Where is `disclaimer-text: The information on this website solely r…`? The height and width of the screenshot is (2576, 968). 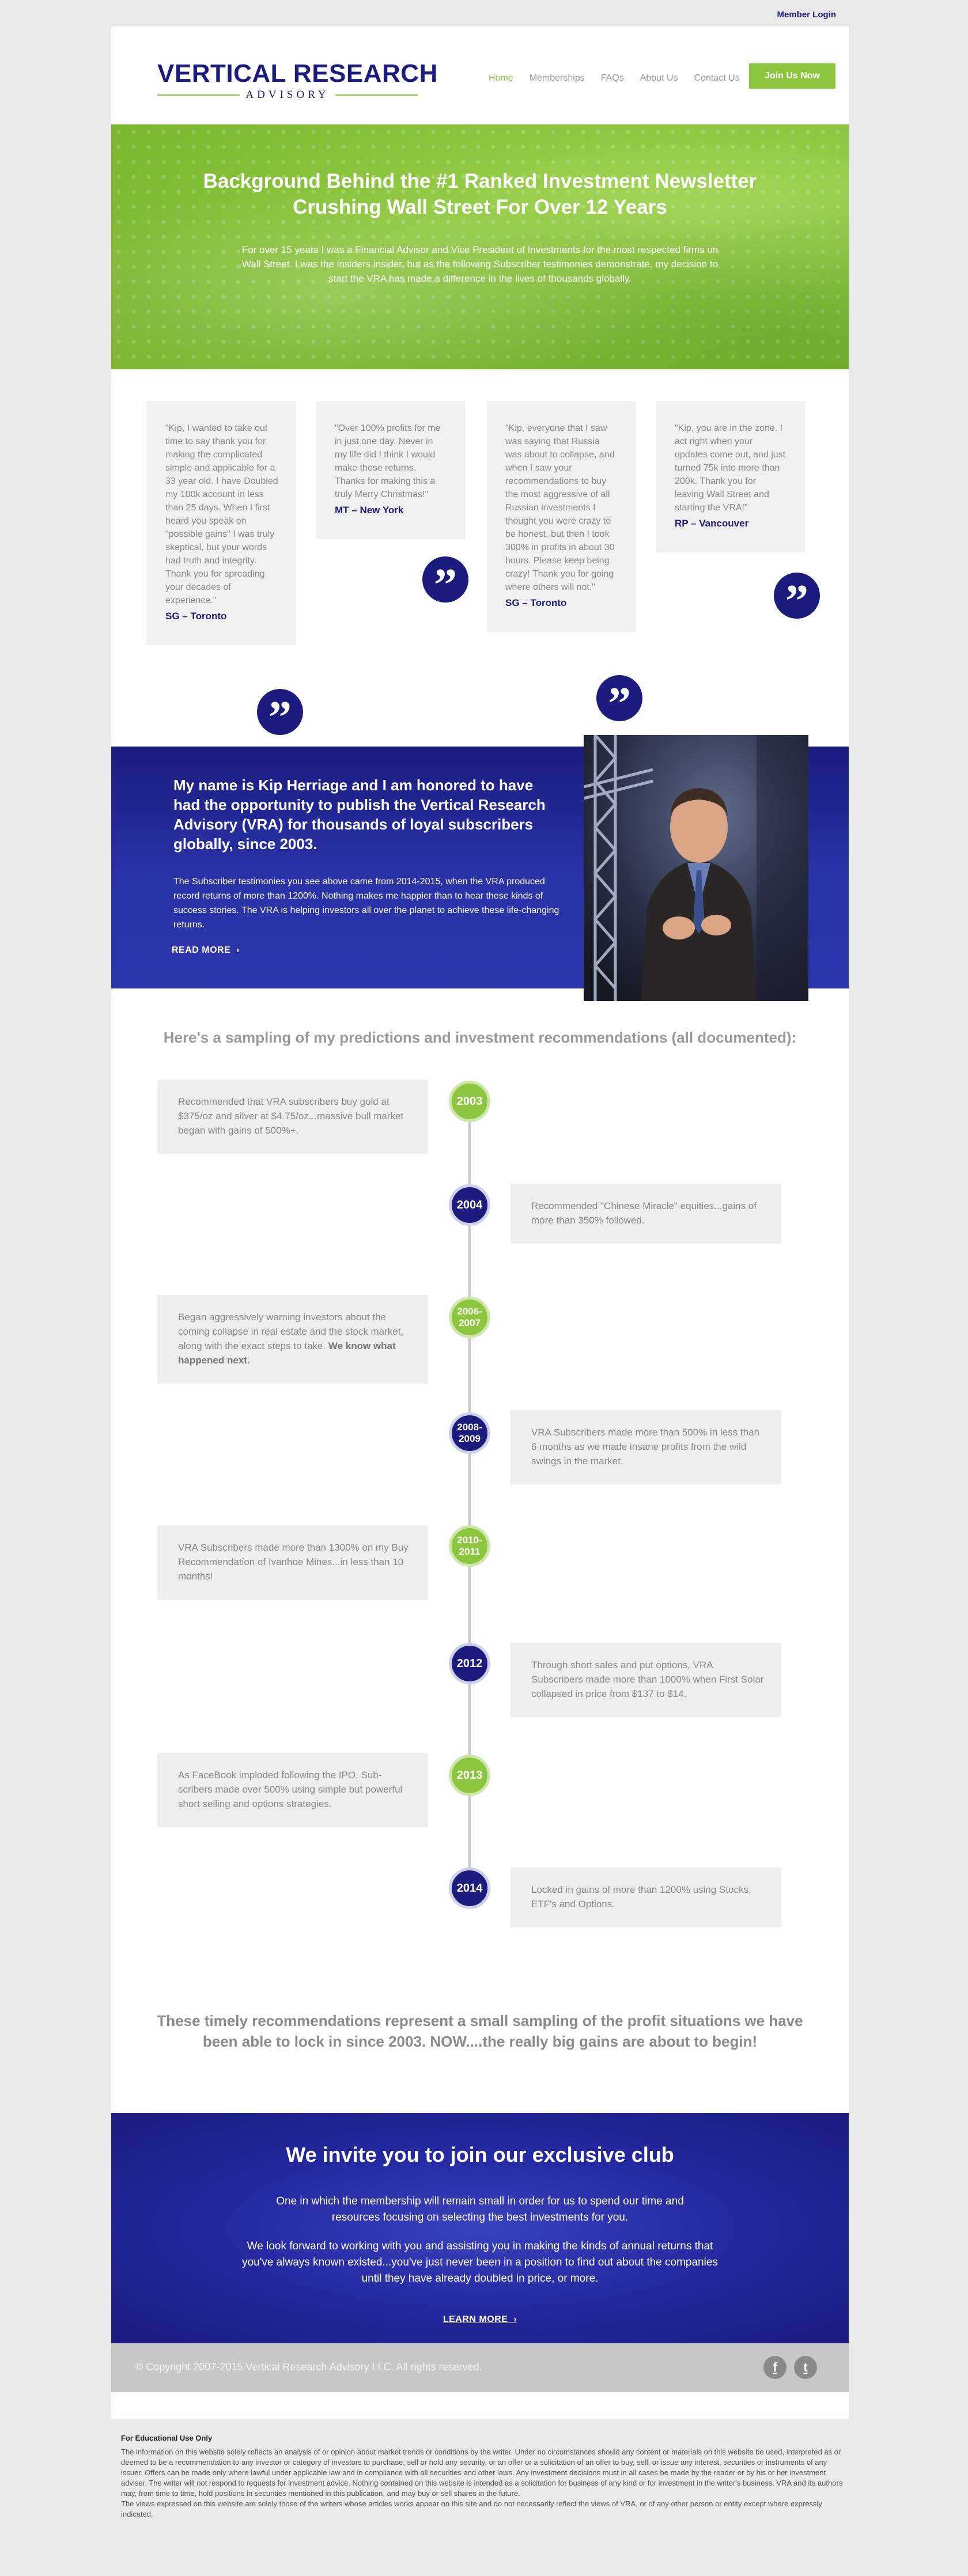
disclaimer-text: The information on this website solely r… is located at coordinates (482, 2473).